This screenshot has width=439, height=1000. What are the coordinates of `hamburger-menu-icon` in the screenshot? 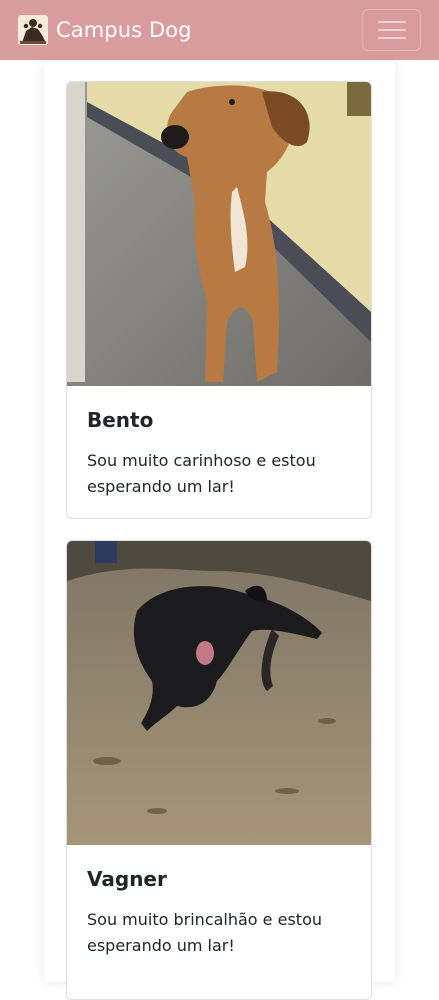 It's located at (391, 30).